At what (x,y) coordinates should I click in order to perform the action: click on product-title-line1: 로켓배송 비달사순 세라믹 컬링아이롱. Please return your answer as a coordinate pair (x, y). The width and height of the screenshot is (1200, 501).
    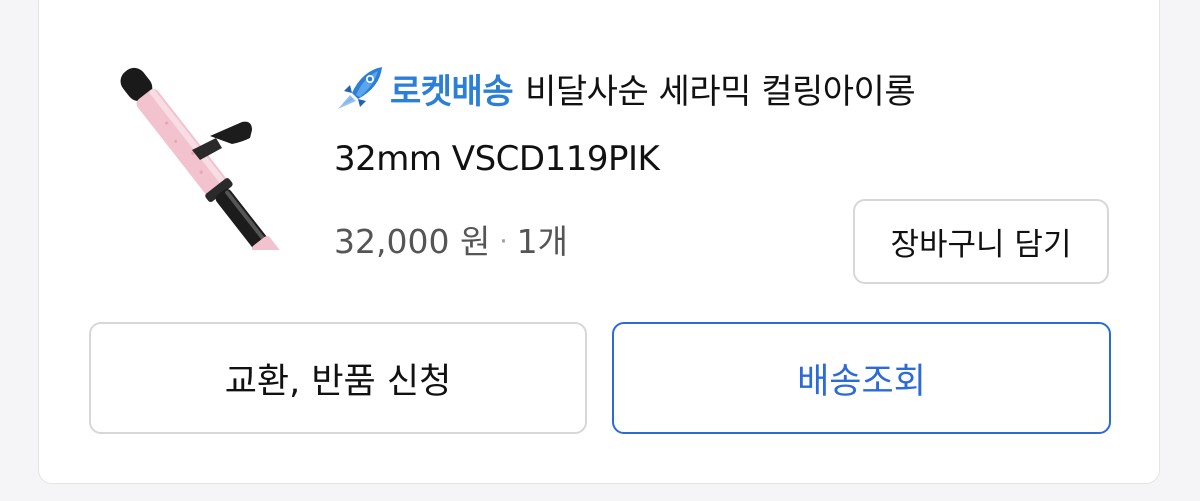
    Looking at the image, I should click on (625, 88).